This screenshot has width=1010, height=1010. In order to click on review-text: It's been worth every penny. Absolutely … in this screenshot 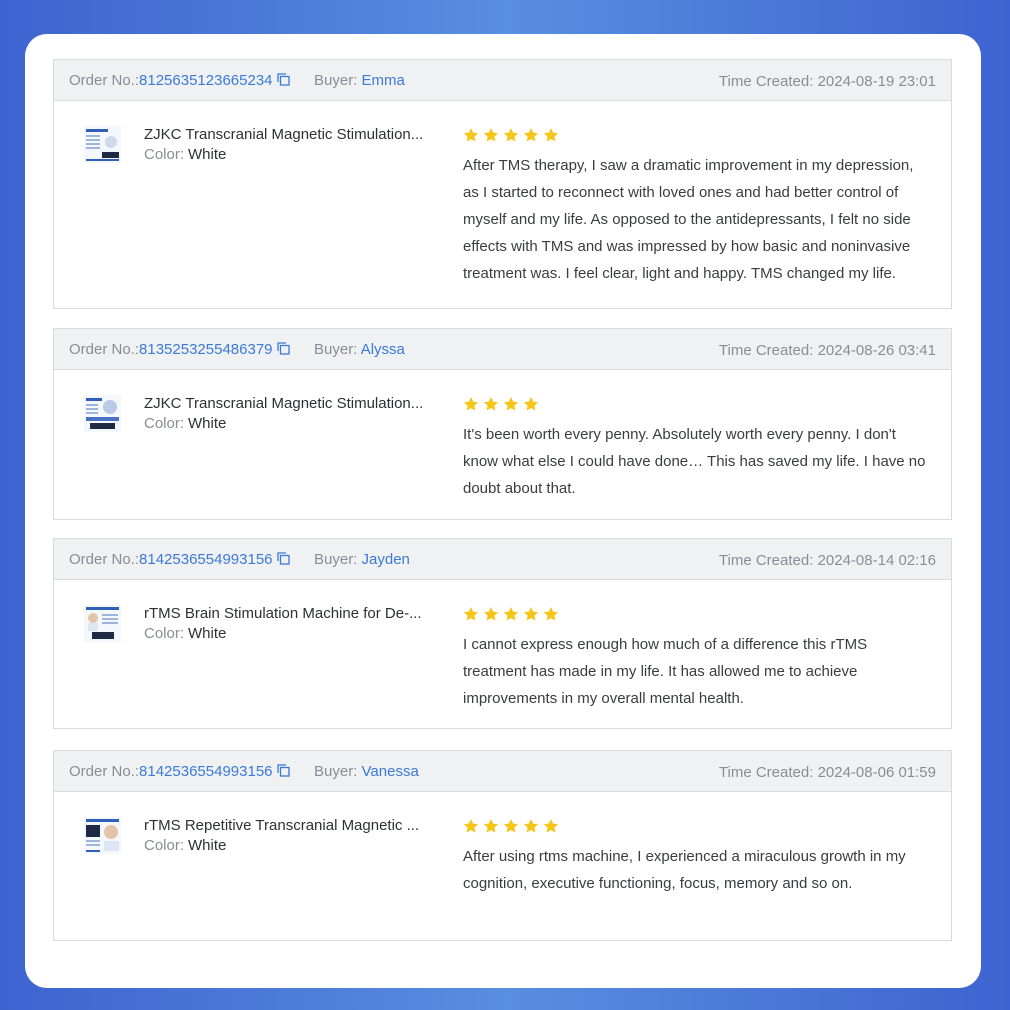, I will do `click(694, 461)`.